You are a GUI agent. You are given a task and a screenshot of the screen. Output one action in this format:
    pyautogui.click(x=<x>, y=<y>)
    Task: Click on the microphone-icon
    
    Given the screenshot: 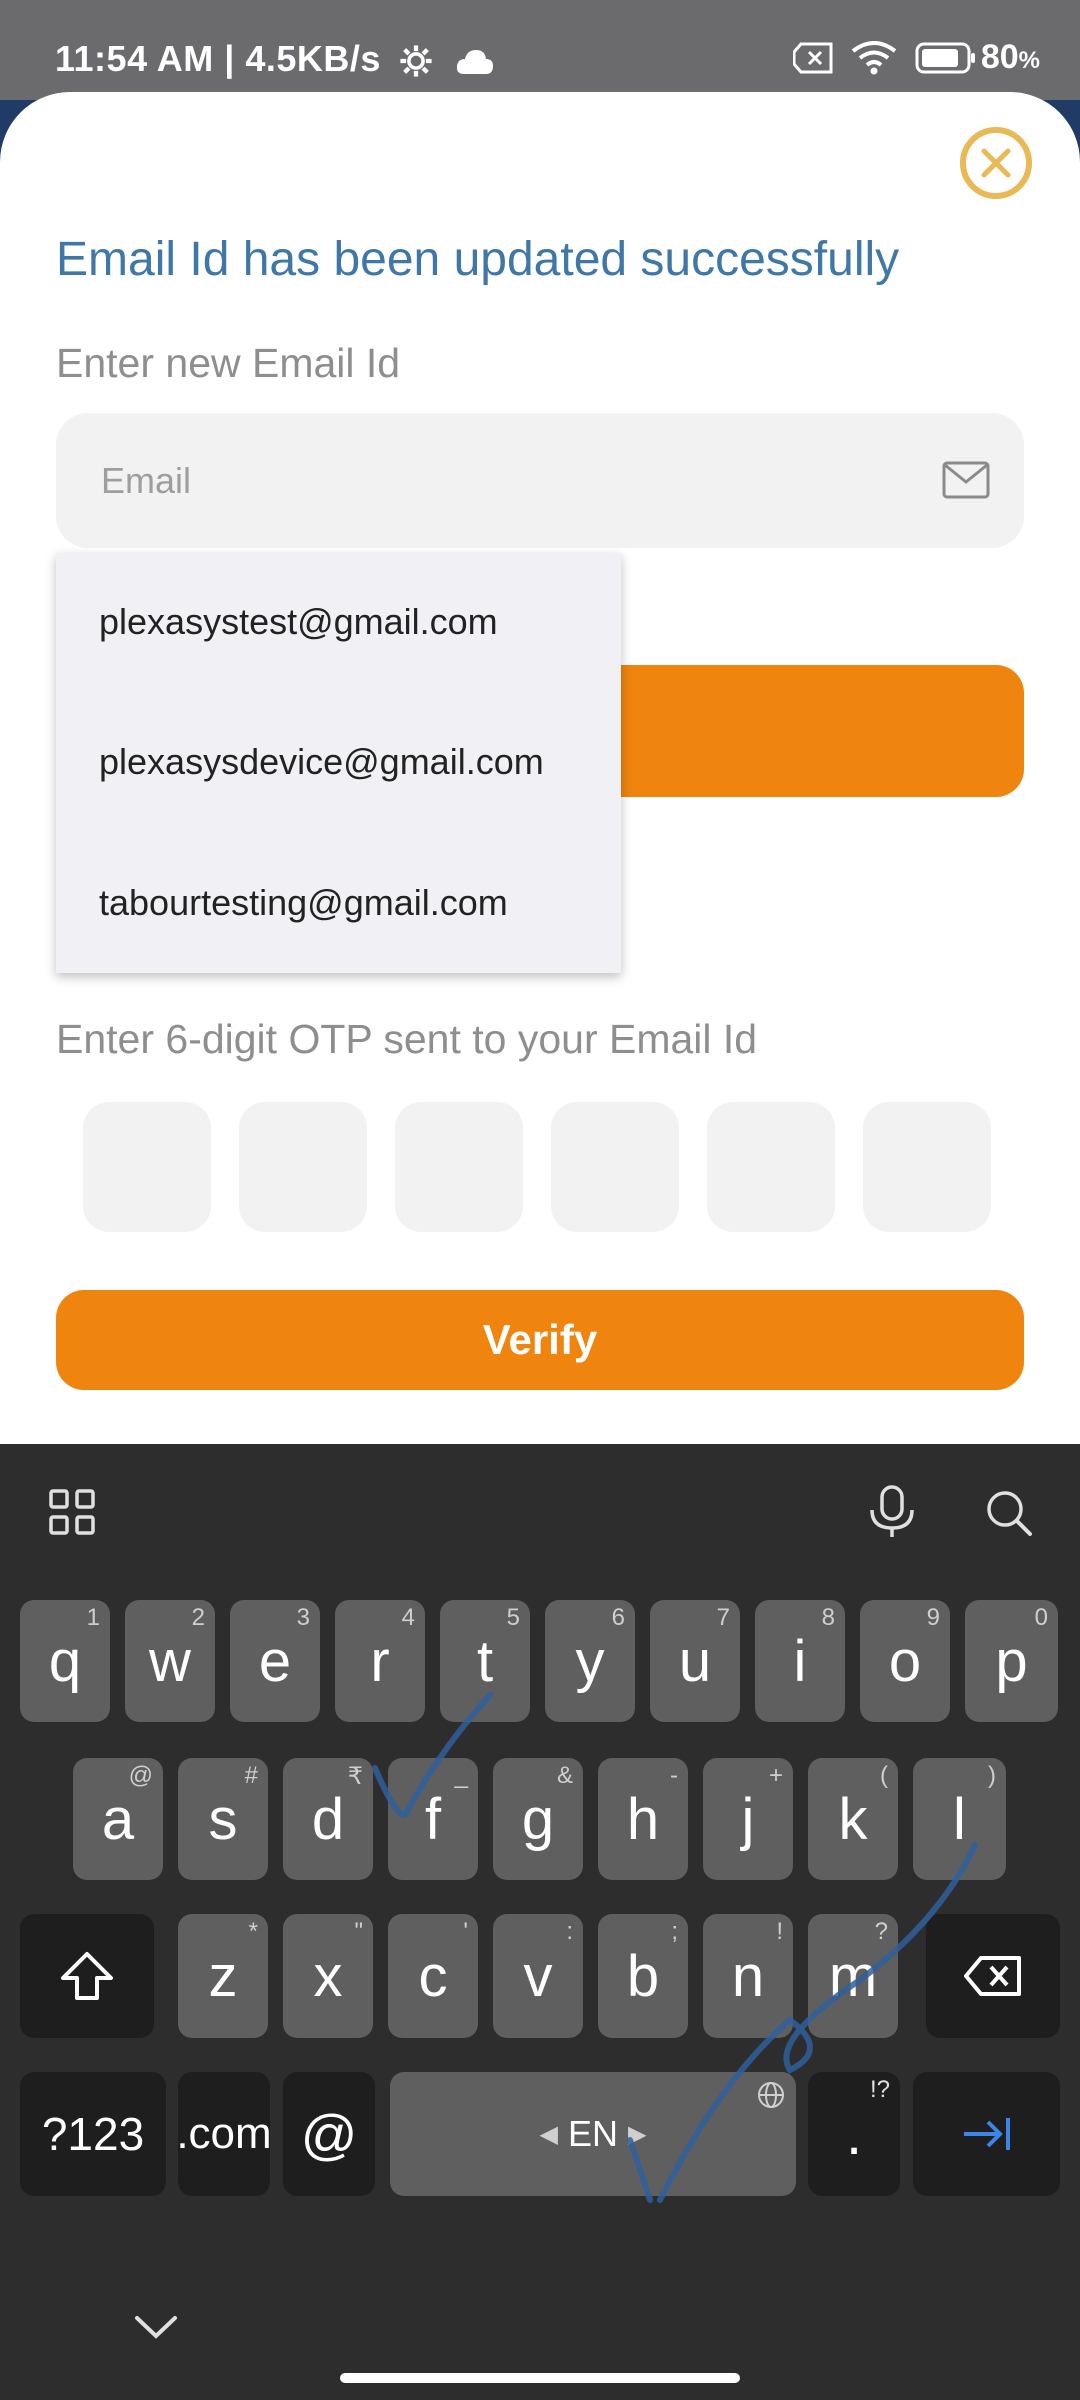 What is the action you would take?
    pyautogui.click(x=892, y=1512)
    